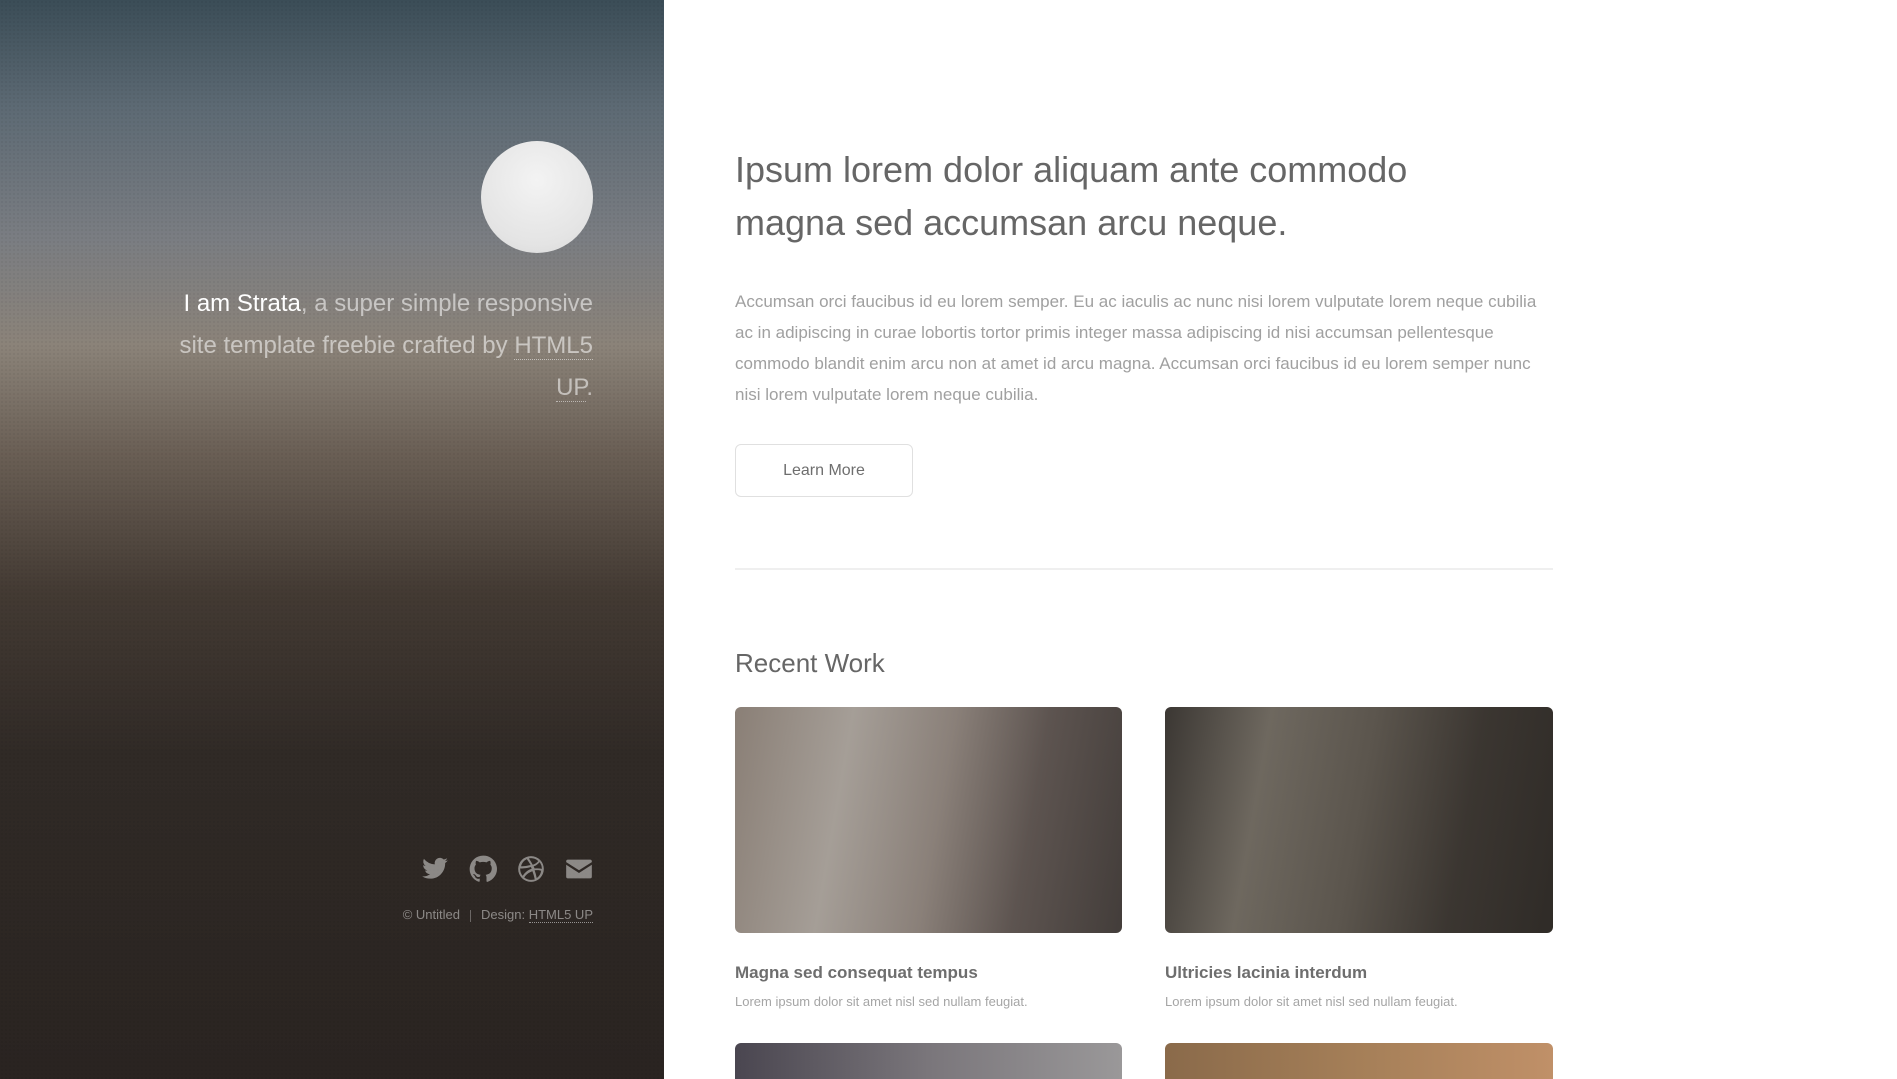 This screenshot has width=1897, height=1079. Describe the element at coordinates (1144, 569) in the screenshot. I see `section-divider` at that location.